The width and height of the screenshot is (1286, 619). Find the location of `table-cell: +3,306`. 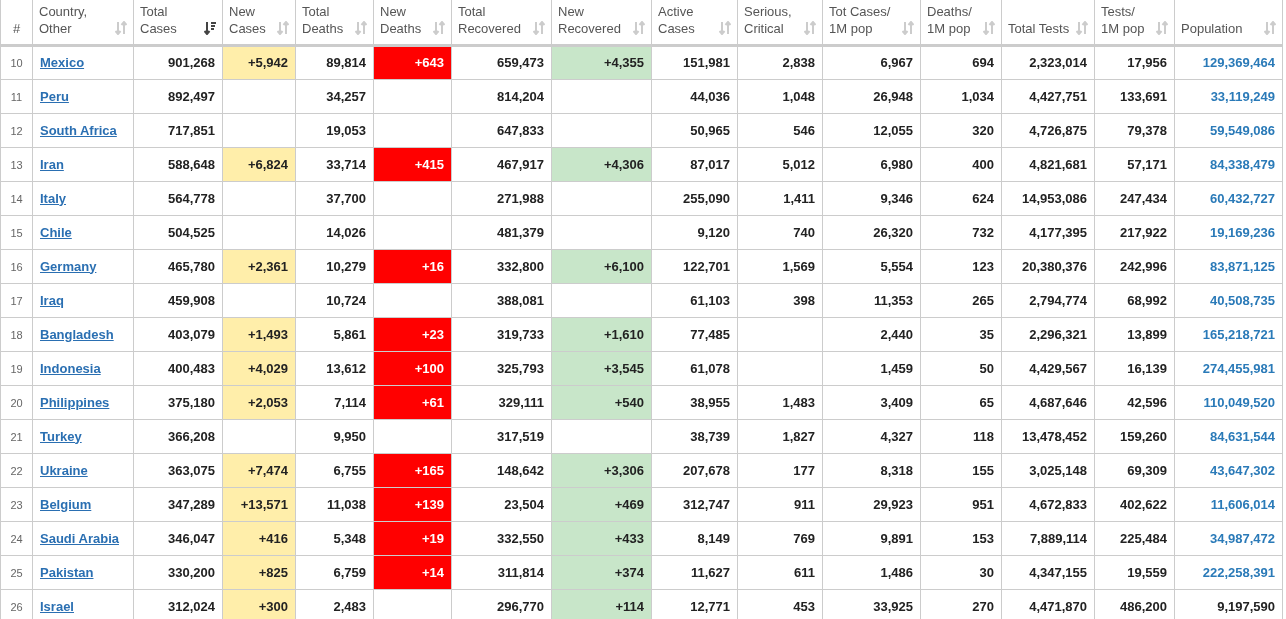

table-cell: +3,306 is located at coordinates (601, 470).